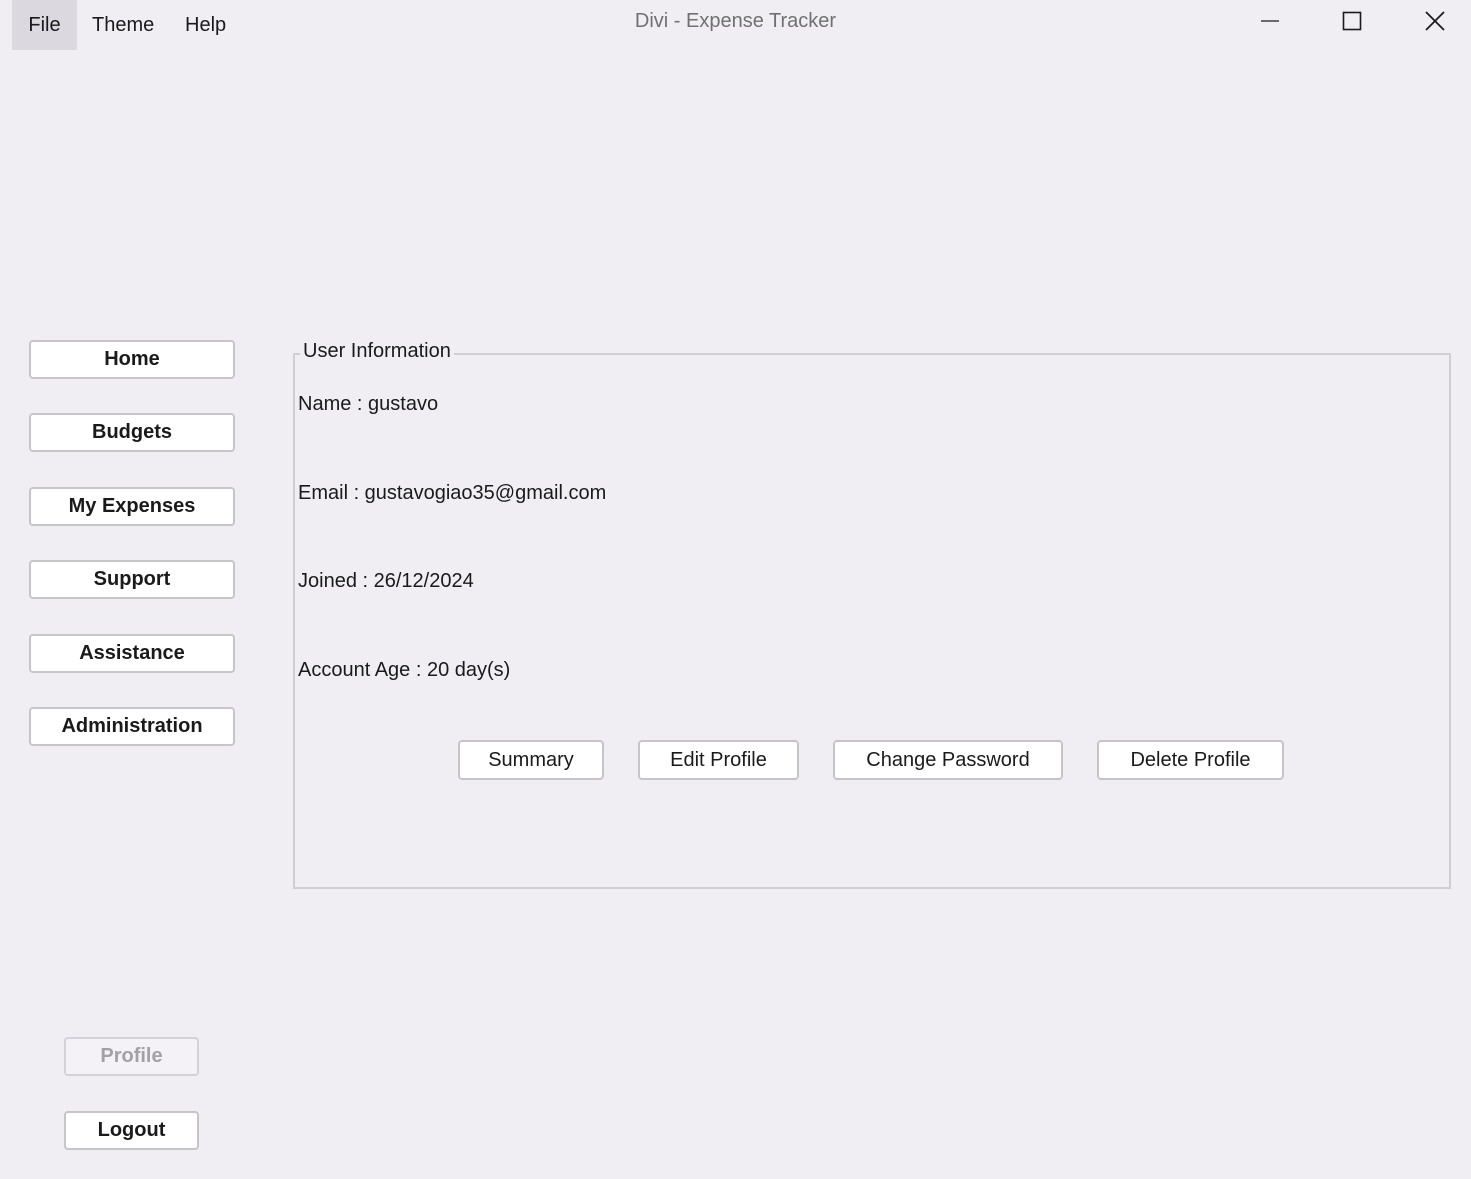 The image size is (1471, 1179). I want to click on menu-file: File, so click(44, 25).